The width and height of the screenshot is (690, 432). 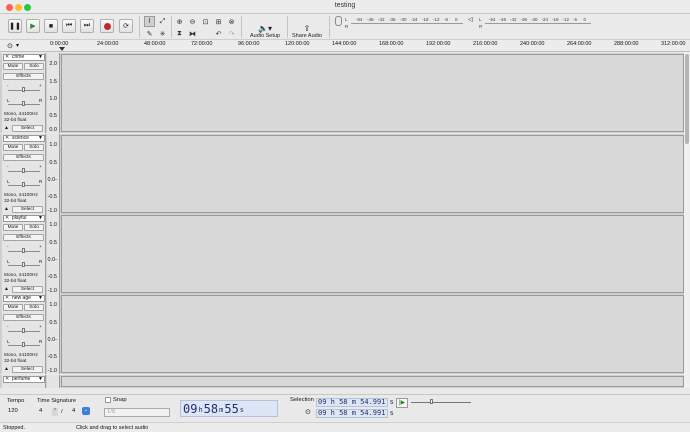 I want to click on timeline-options-icon: ⊙, so click(x=10, y=46).